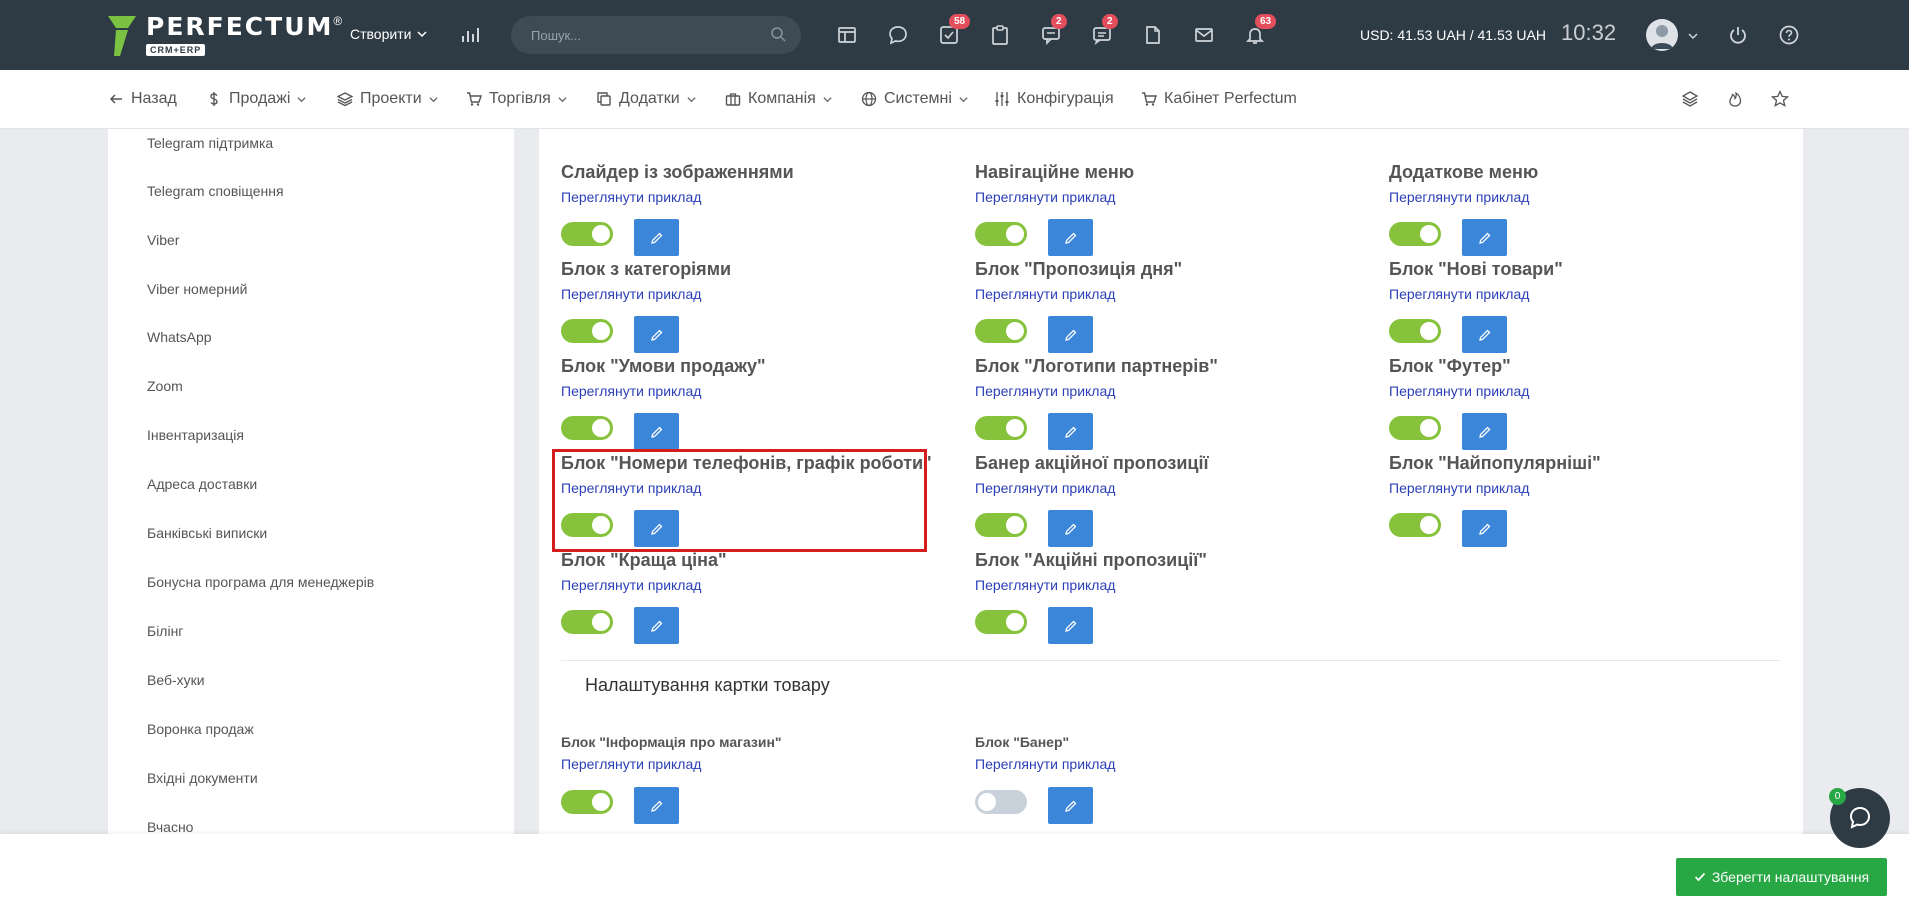 The width and height of the screenshot is (1909, 917). What do you see at coordinates (1153, 35) in the screenshot?
I see `document-icon` at bounding box center [1153, 35].